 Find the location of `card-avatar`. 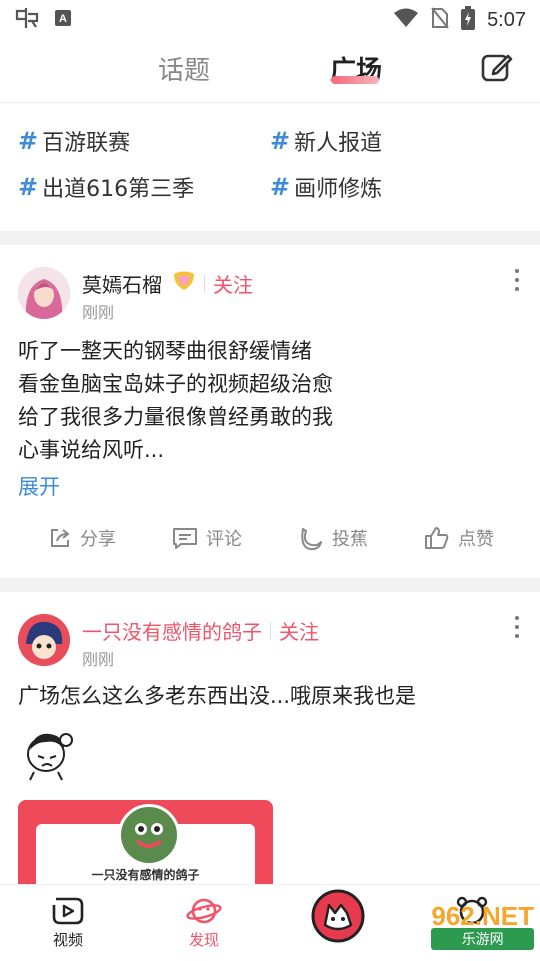

card-avatar is located at coordinates (149, 835).